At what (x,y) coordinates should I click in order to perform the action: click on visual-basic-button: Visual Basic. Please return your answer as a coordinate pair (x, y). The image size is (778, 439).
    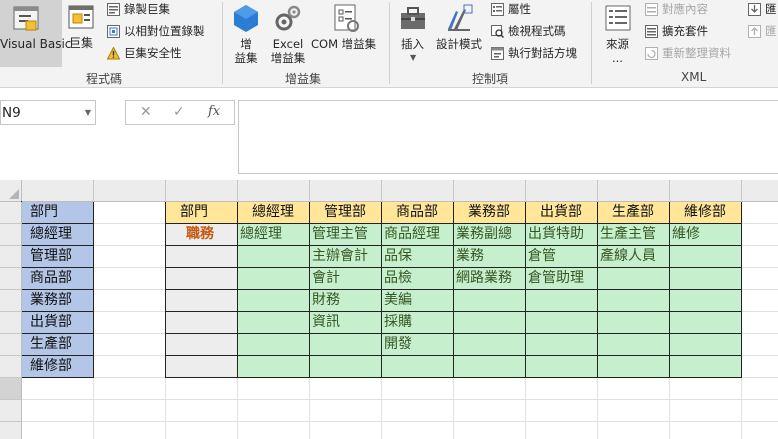
    Looking at the image, I should click on (35, 33).